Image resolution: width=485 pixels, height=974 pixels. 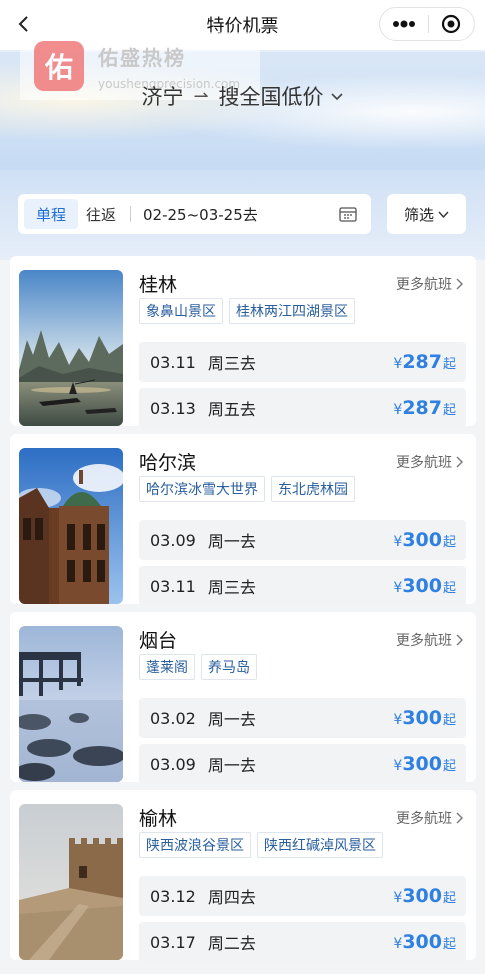 I want to click on tab-one-way: 单程, so click(x=51, y=214).